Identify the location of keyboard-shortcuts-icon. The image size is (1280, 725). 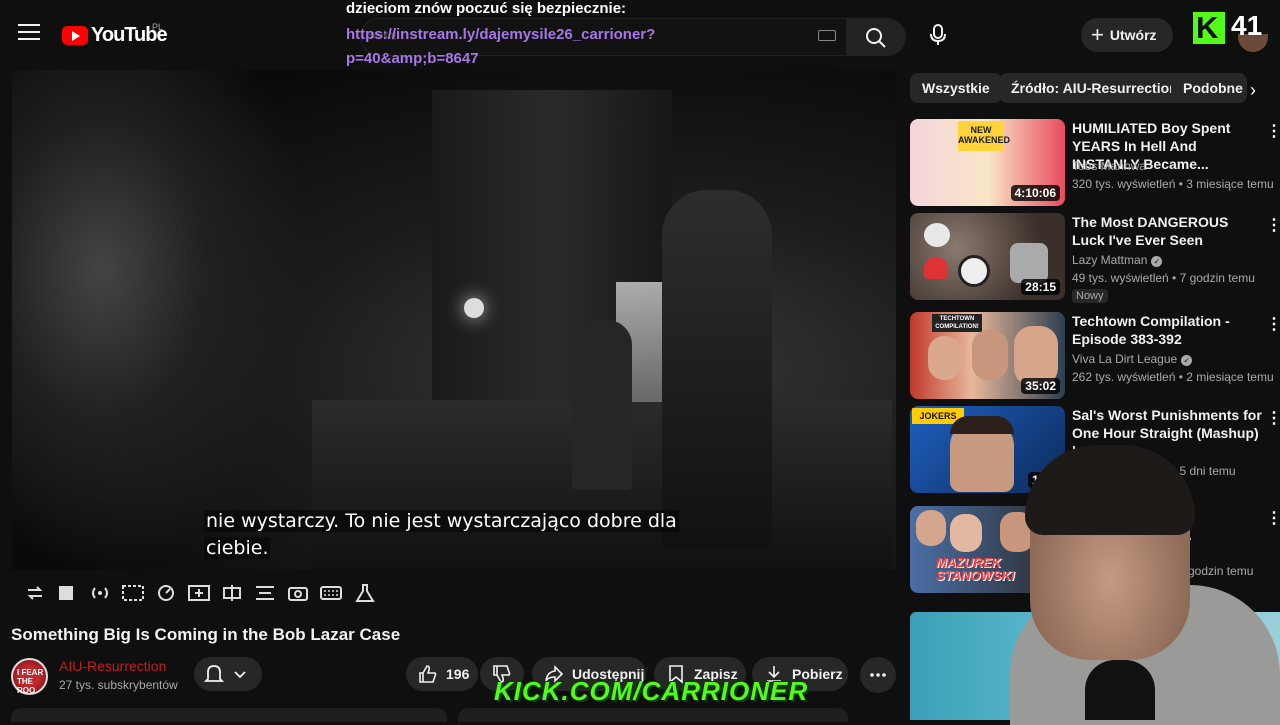
(331, 593).